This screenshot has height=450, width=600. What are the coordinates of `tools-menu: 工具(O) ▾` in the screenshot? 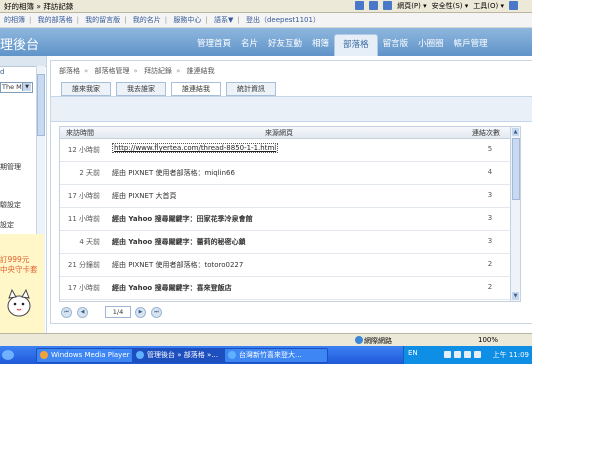 It's located at (488, 6).